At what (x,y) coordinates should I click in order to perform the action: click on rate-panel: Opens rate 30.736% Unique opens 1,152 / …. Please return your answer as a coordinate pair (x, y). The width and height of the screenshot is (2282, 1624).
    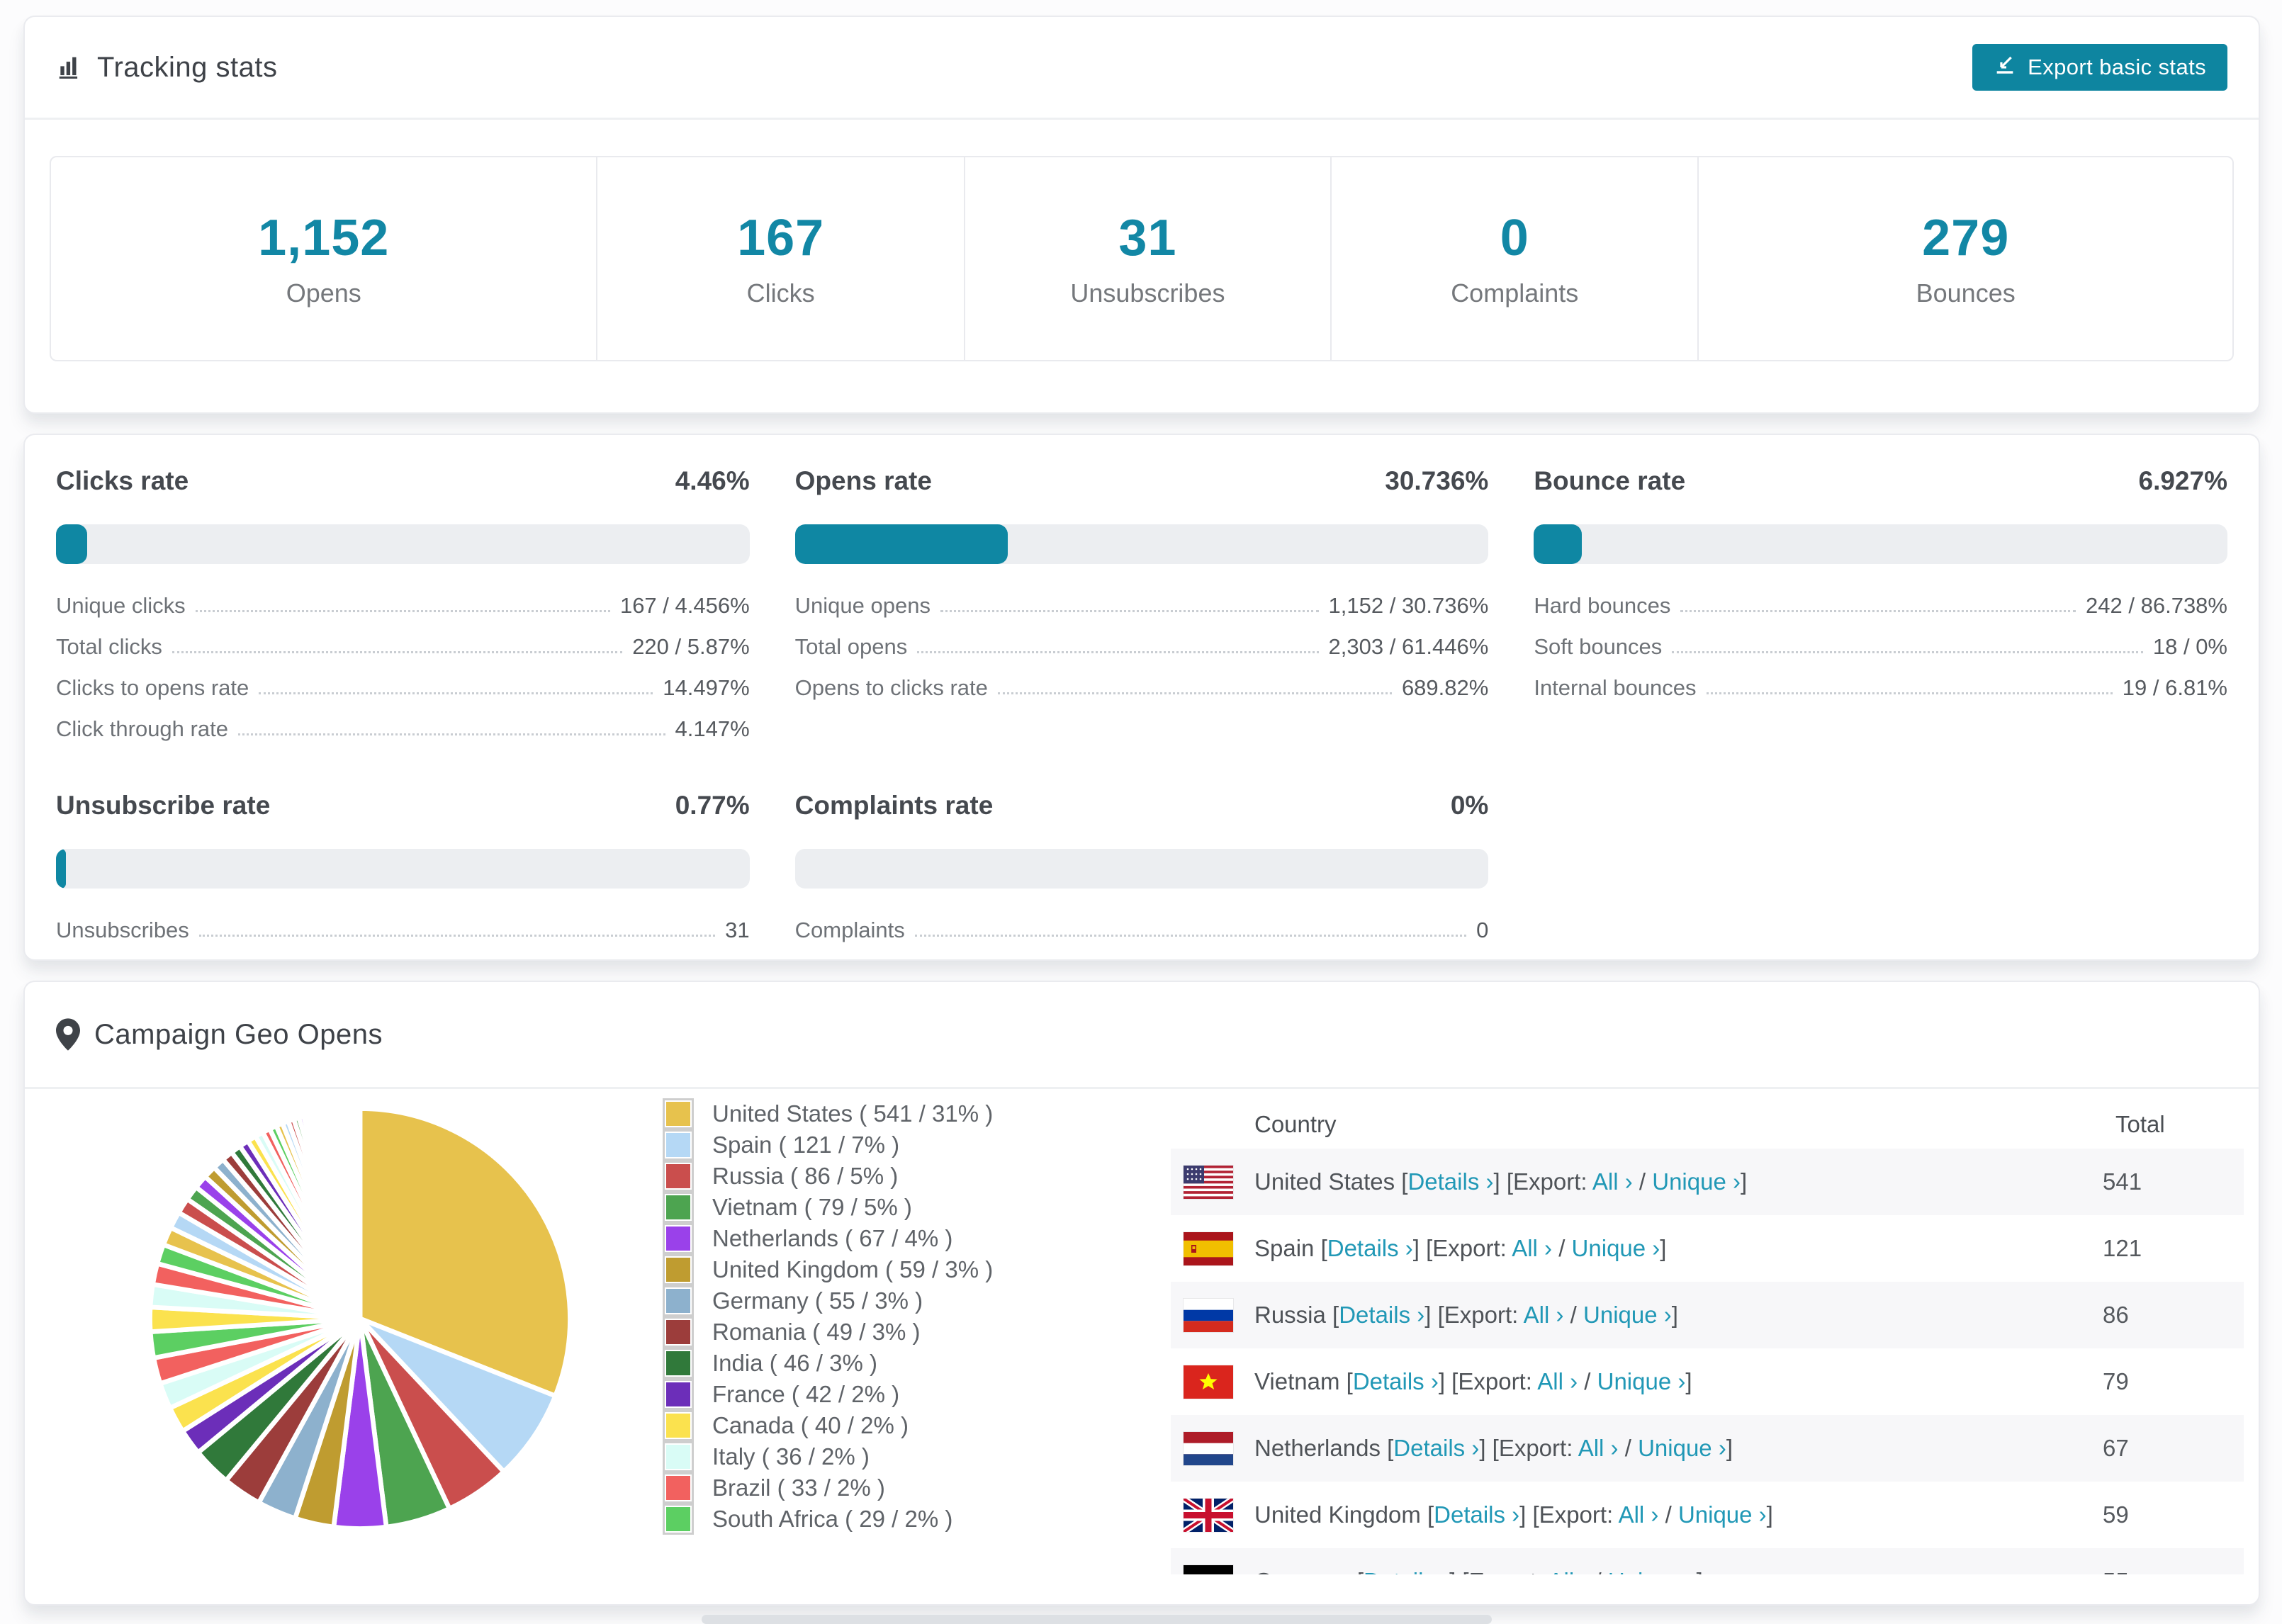
    Looking at the image, I should click on (1142, 608).